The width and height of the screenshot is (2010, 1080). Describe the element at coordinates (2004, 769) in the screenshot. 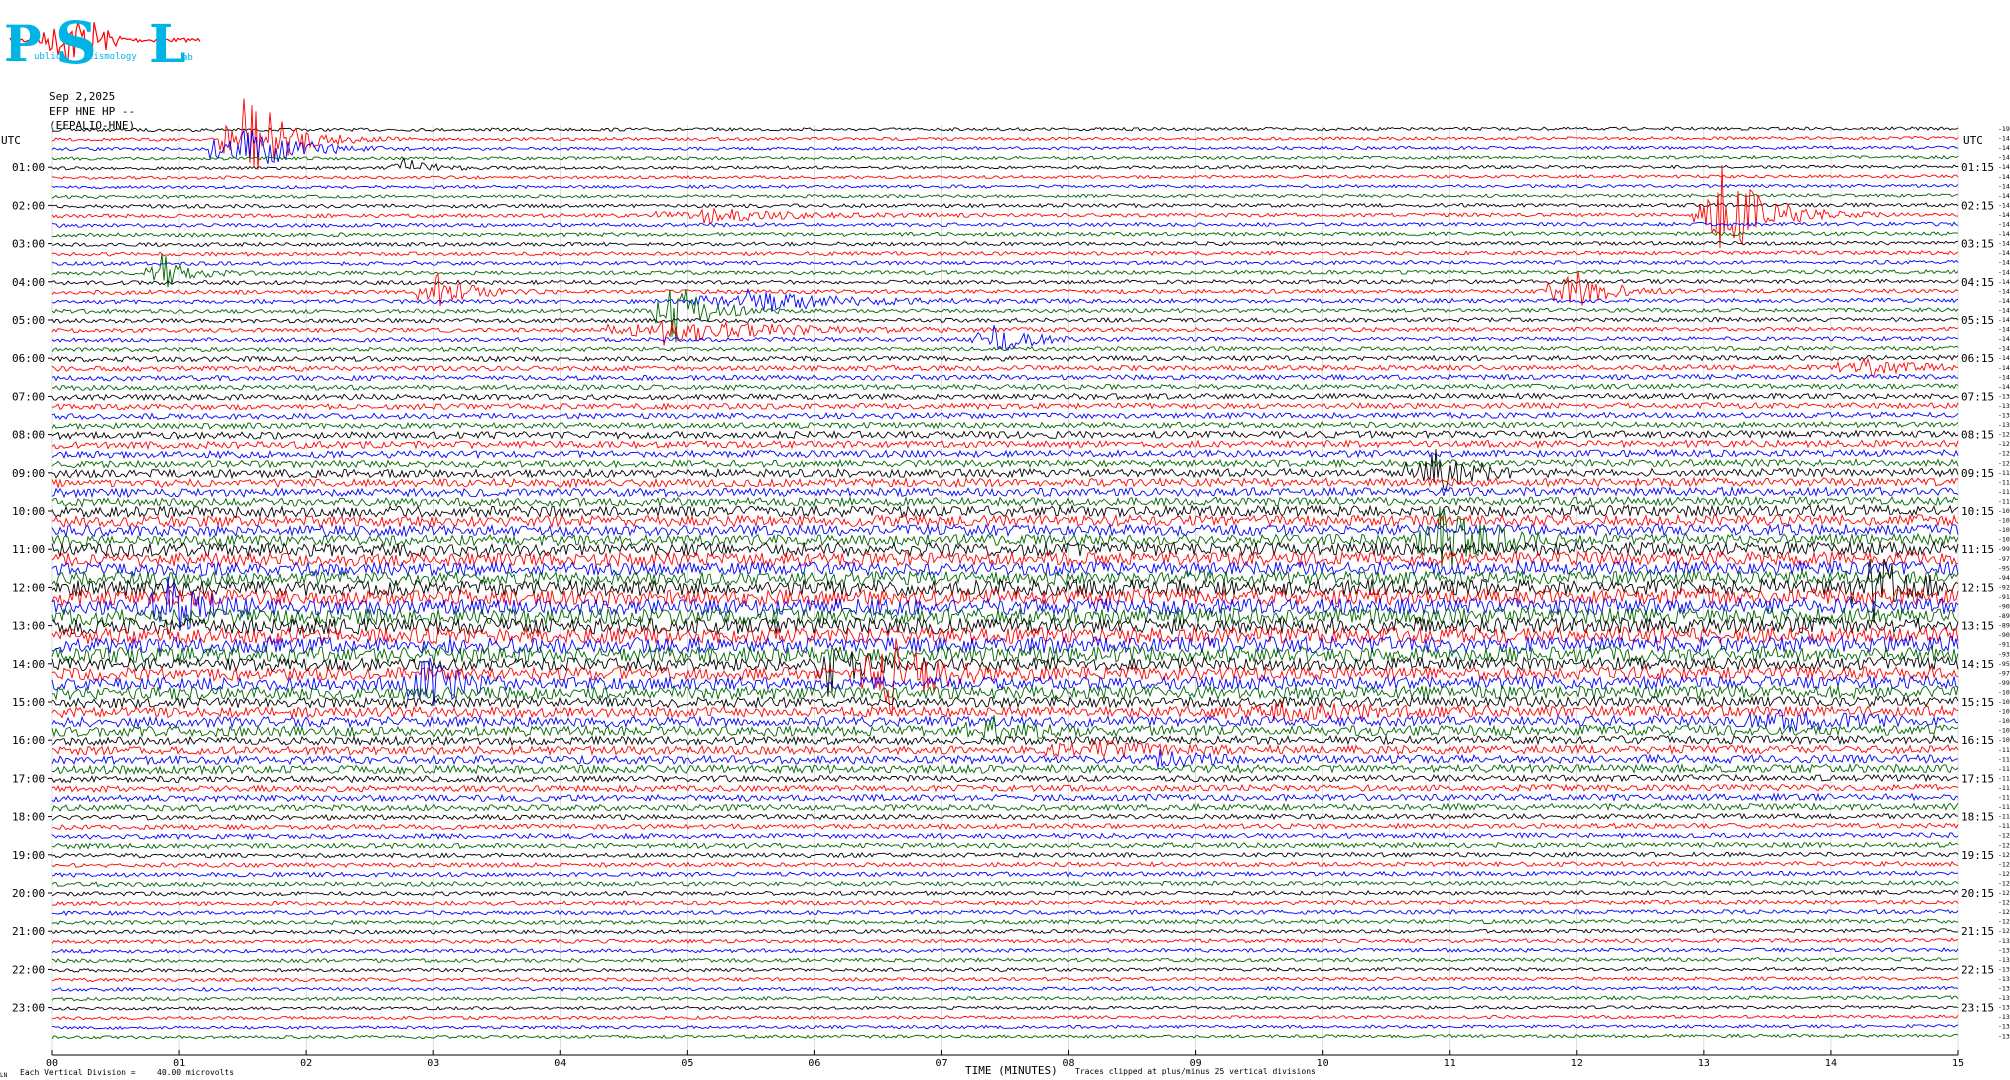

I see `row-offset-label: -11249` at that location.